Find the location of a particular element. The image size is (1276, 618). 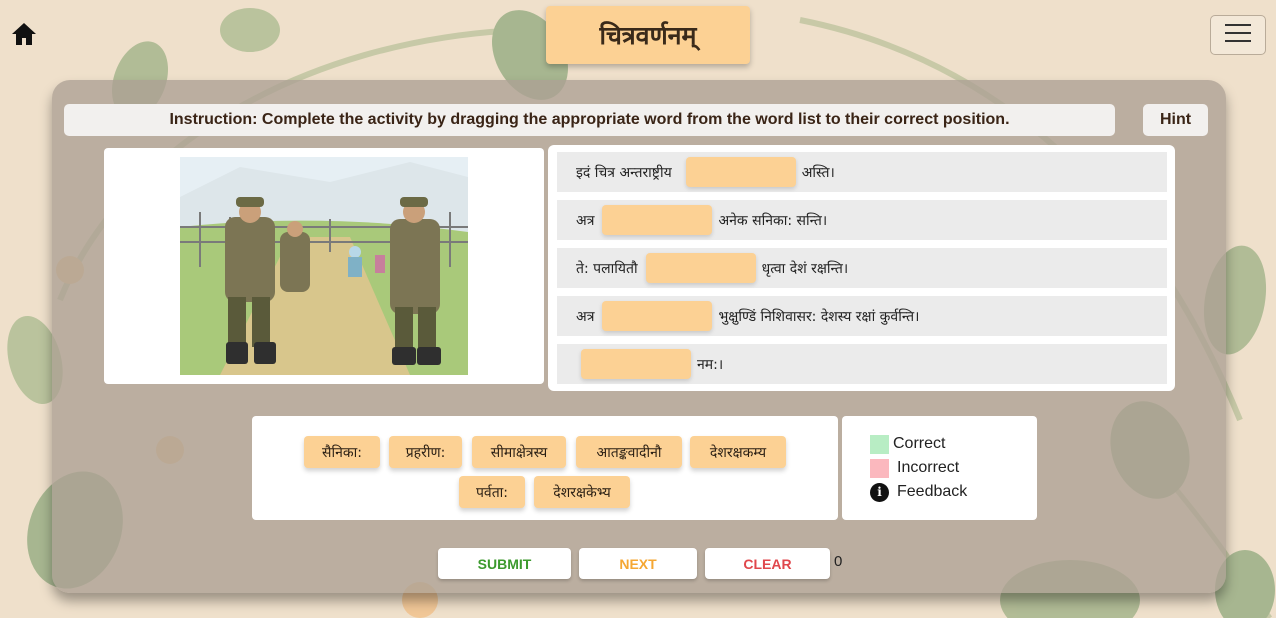

sentence-text-before: इदं चित्र अन्तराष्ट्रीय is located at coordinates (624, 172).